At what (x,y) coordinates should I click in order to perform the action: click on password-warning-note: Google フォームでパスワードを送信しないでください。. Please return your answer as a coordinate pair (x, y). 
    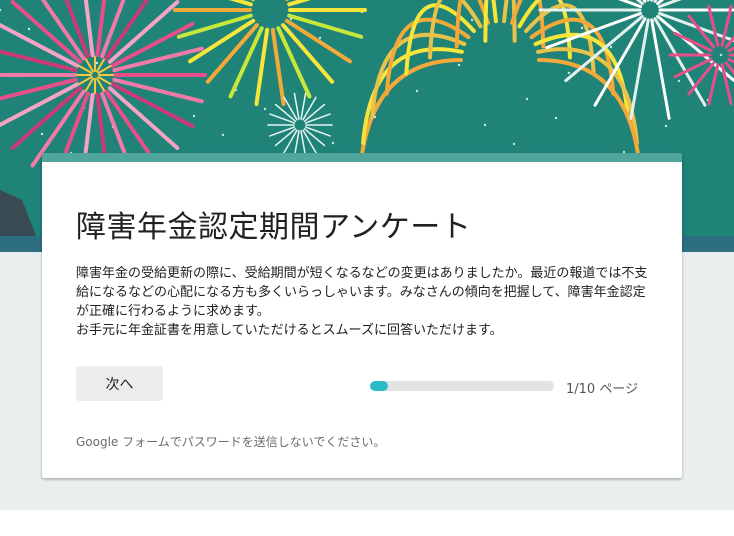
    Looking at the image, I should click on (231, 442).